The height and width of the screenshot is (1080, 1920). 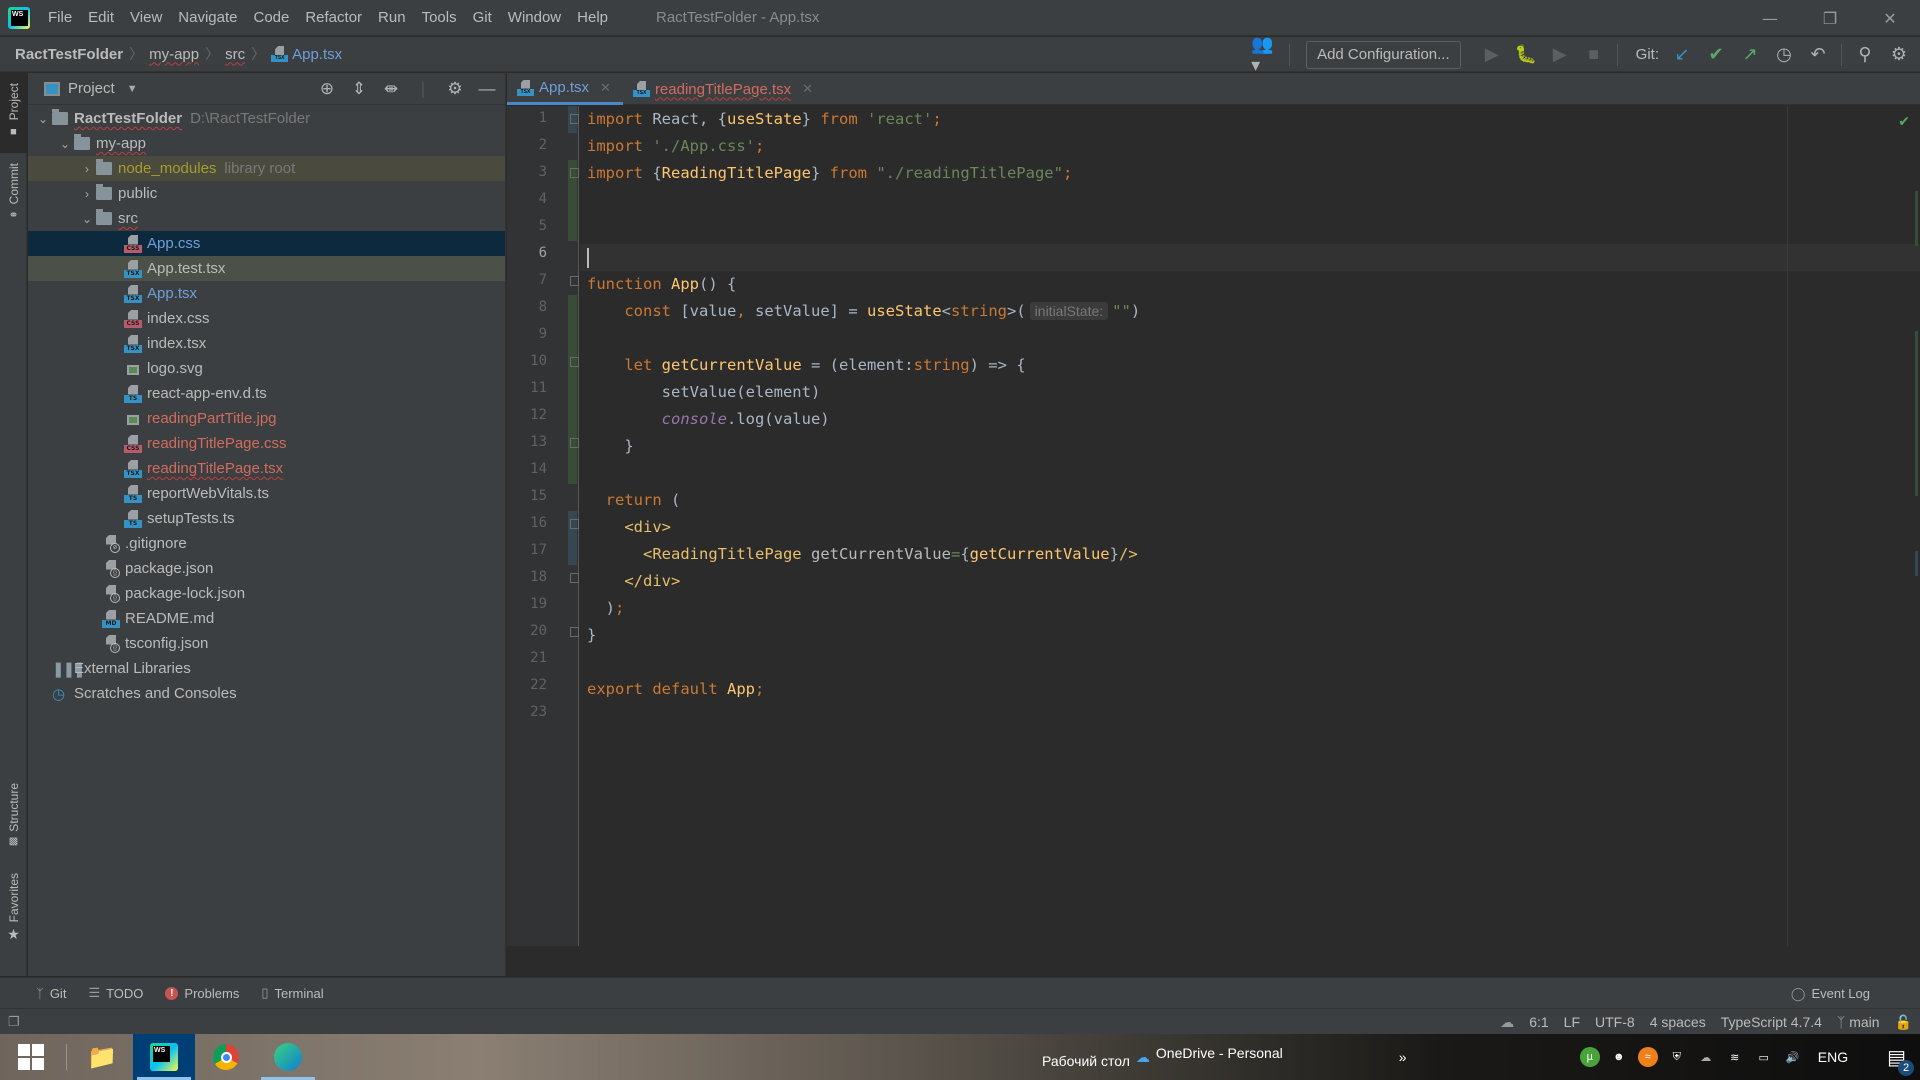 I want to click on input-language: ENG, so click(x=1833, y=1057).